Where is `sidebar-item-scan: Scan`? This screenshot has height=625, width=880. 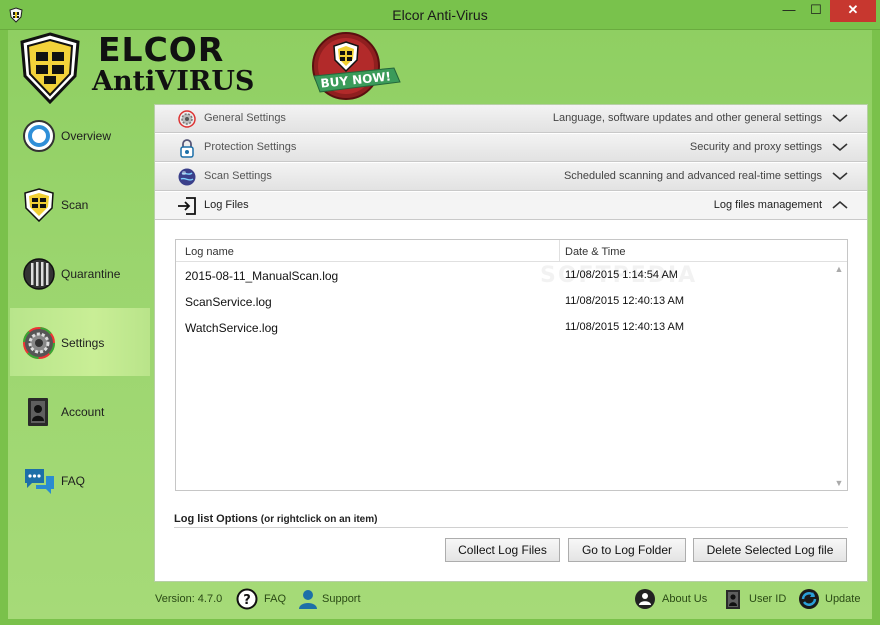
sidebar-item-scan: Scan is located at coordinates (80, 204).